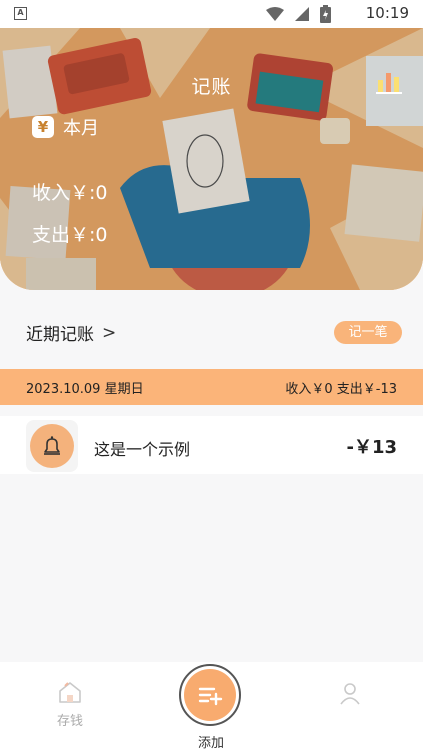  I want to click on add-record-button: 记一笔, so click(368, 332).